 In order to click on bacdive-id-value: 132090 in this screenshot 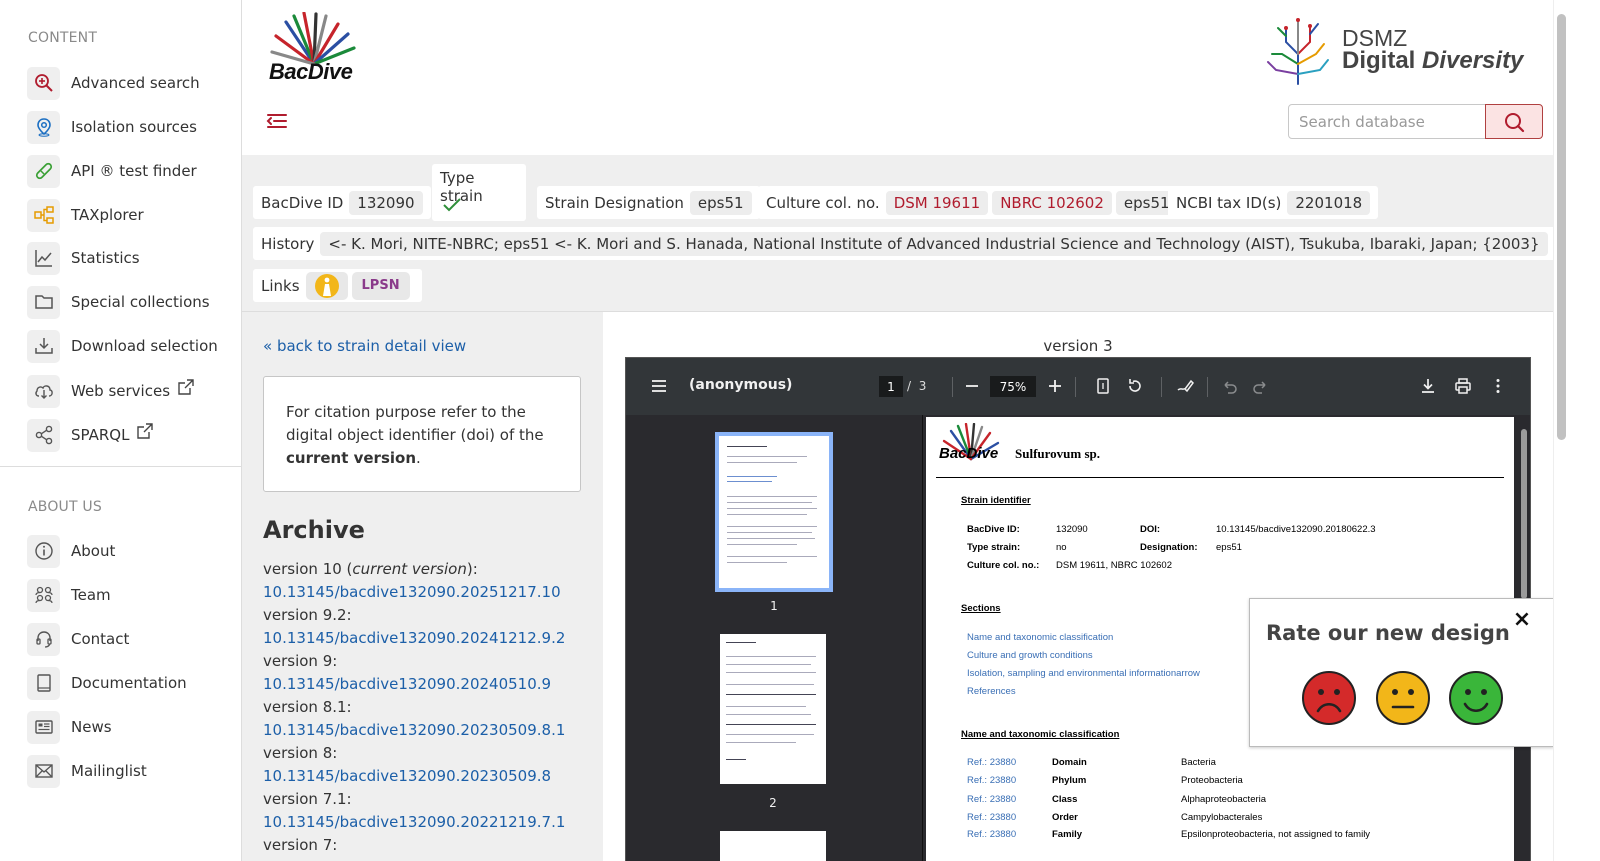, I will do `click(386, 202)`.